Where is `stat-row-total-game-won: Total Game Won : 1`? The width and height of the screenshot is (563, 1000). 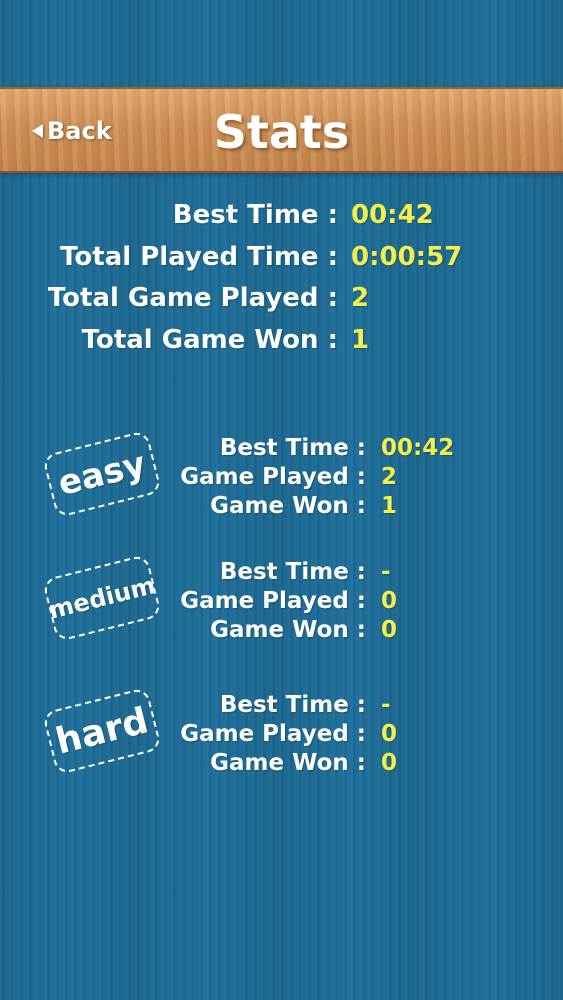 stat-row-total-game-won: Total Game Won : 1 is located at coordinates (281, 340).